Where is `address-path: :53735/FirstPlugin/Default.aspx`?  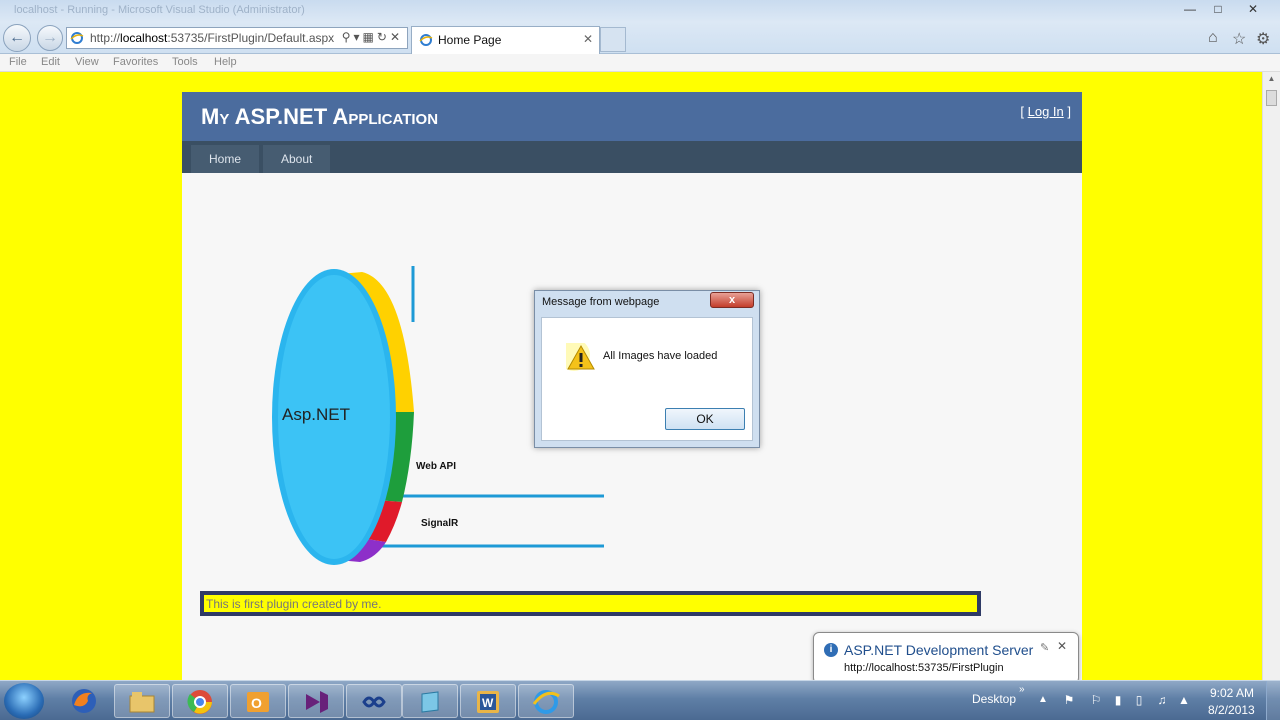 address-path: :53735/FirstPlugin/Default.aspx is located at coordinates (251, 38).